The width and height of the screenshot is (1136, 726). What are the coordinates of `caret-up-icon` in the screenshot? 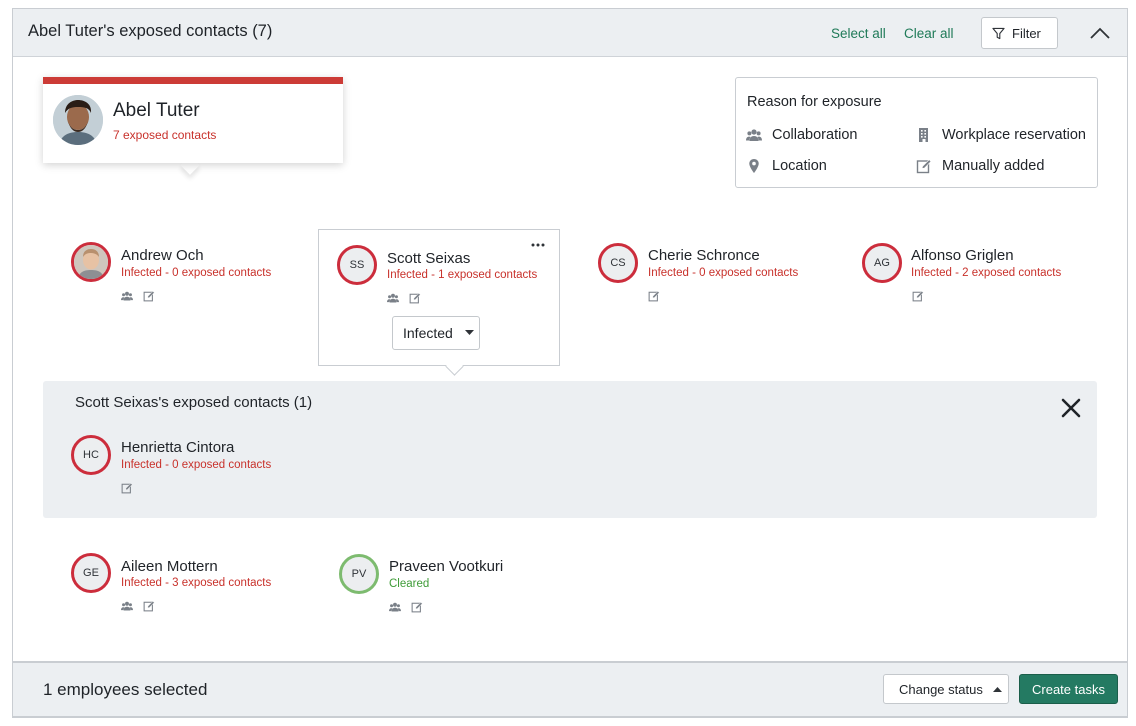 It's located at (997, 689).